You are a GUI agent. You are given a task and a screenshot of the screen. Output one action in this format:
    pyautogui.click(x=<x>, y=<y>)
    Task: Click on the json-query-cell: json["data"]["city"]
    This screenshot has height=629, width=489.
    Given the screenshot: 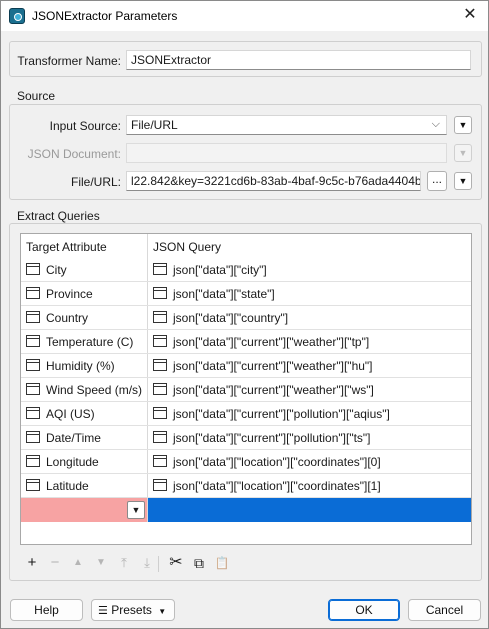 What is the action you would take?
    pyautogui.click(x=220, y=270)
    